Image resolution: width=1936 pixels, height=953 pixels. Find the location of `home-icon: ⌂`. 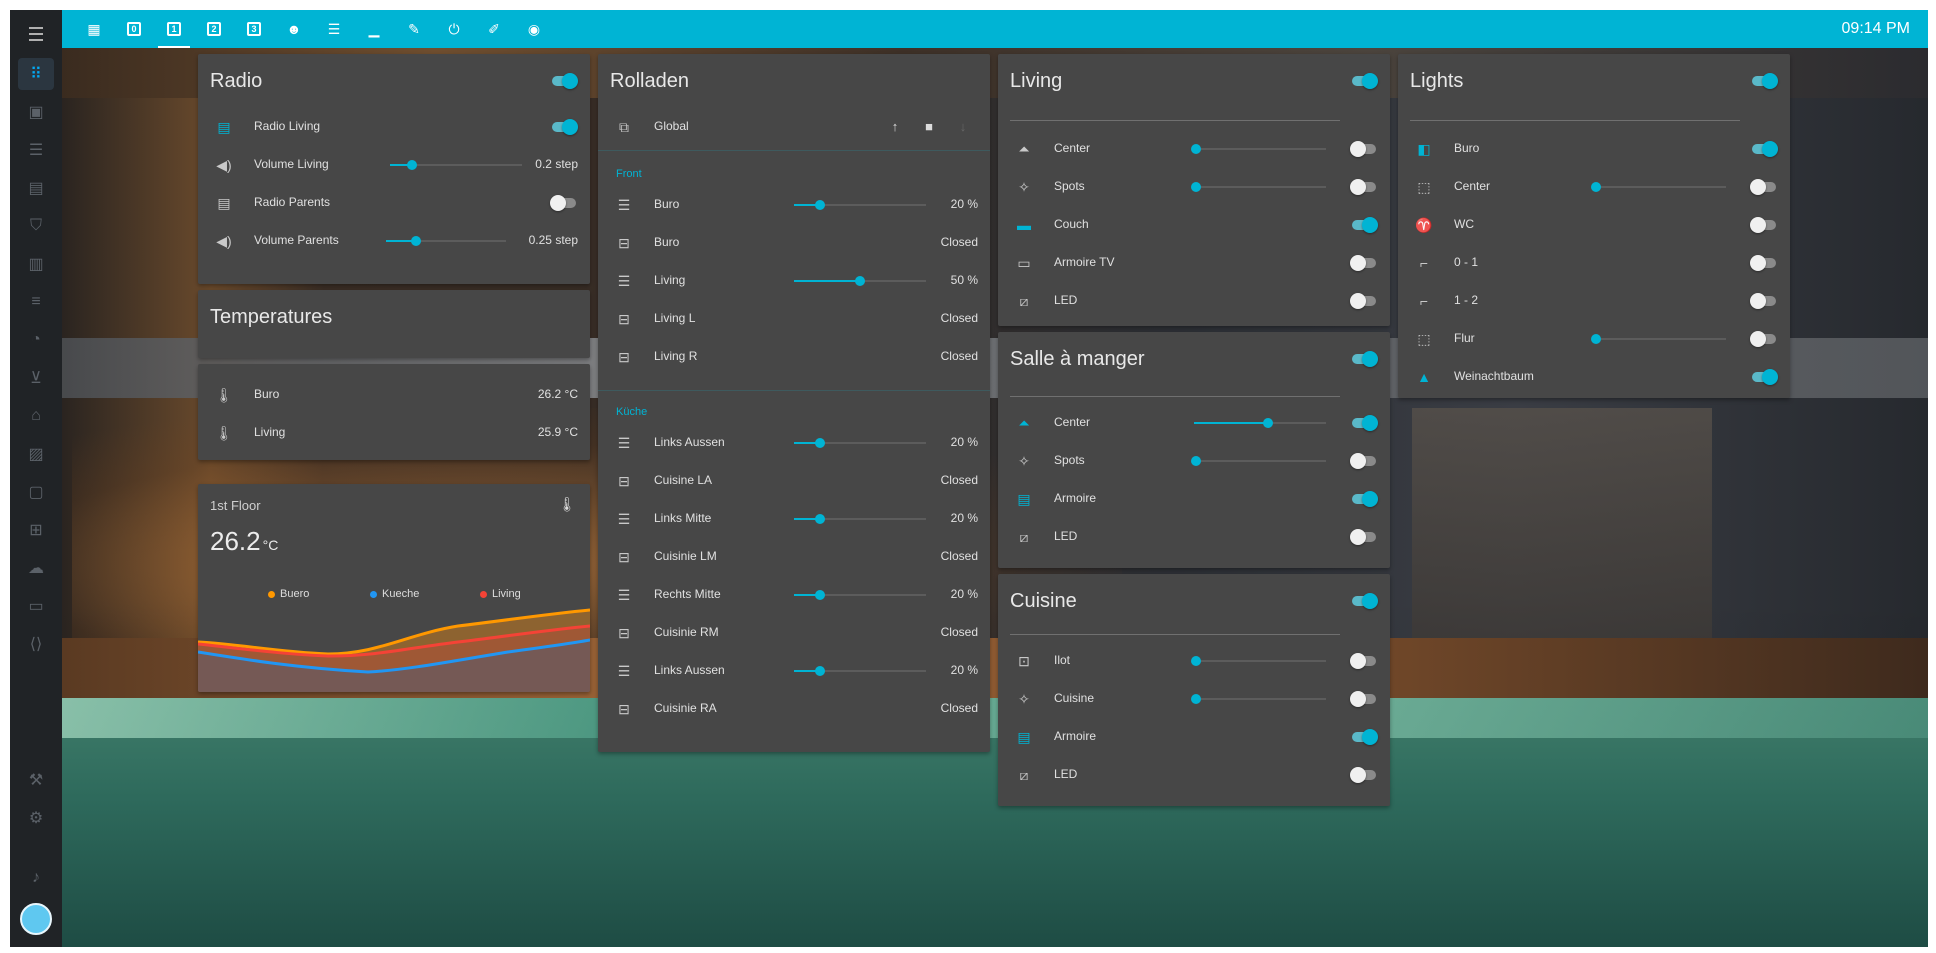

home-icon: ⌂ is located at coordinates (36, 416).